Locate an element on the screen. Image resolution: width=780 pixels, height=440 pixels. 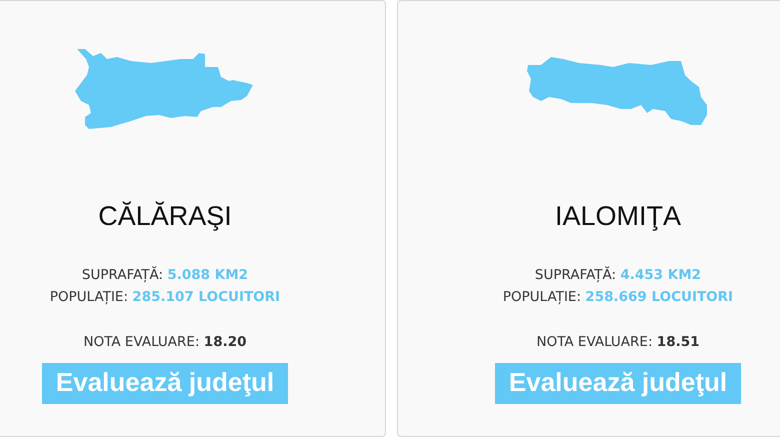
score-text: NOTA EVALUARE: 18.20 is located at coordinates (164, 342).